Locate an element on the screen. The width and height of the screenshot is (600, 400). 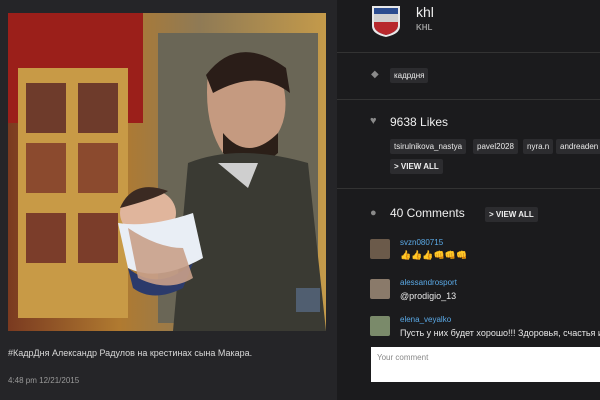
account-subtitle: KHL is located at coordinates (424, 27).